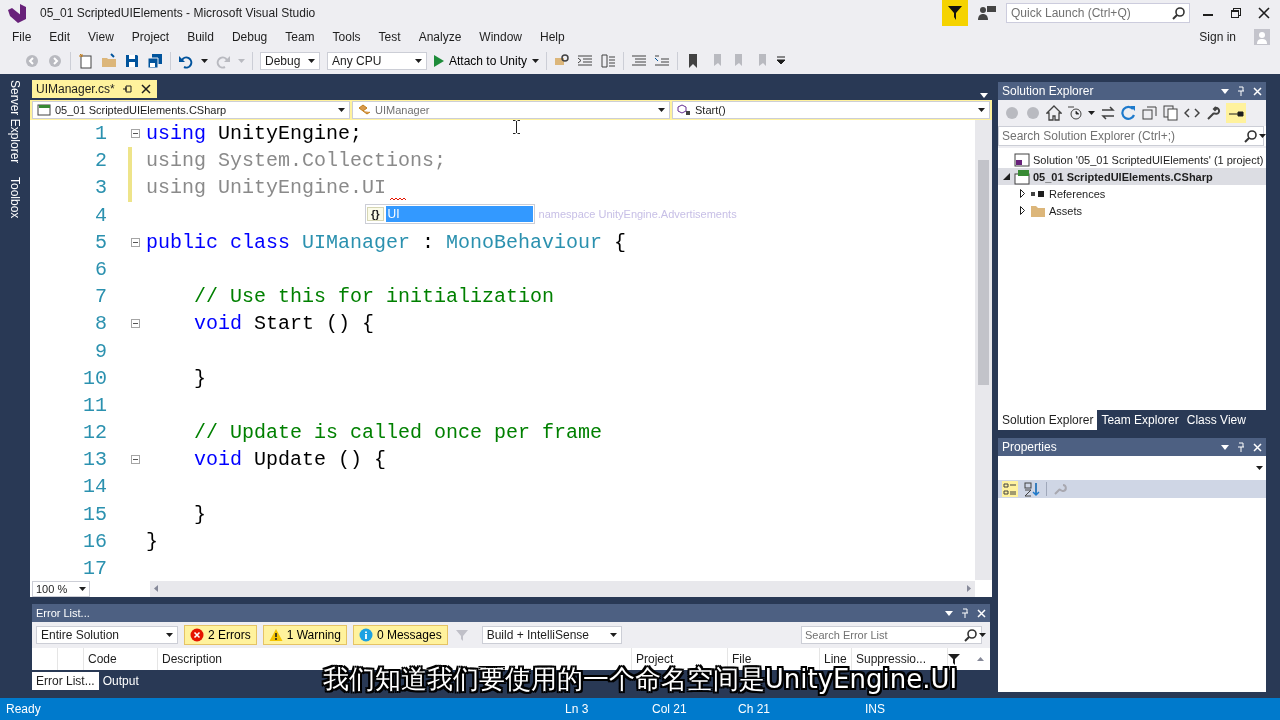 This screenshot has height=720, width=1280. I want to click on panel-tab: Team Explorer, so click(1140, 420).